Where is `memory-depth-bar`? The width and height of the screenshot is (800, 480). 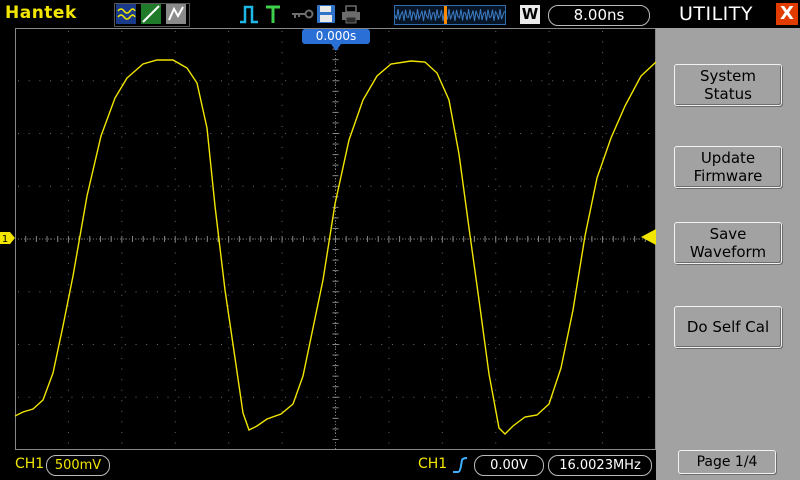
memory-depth-bar is located at coordinates (450, 15).